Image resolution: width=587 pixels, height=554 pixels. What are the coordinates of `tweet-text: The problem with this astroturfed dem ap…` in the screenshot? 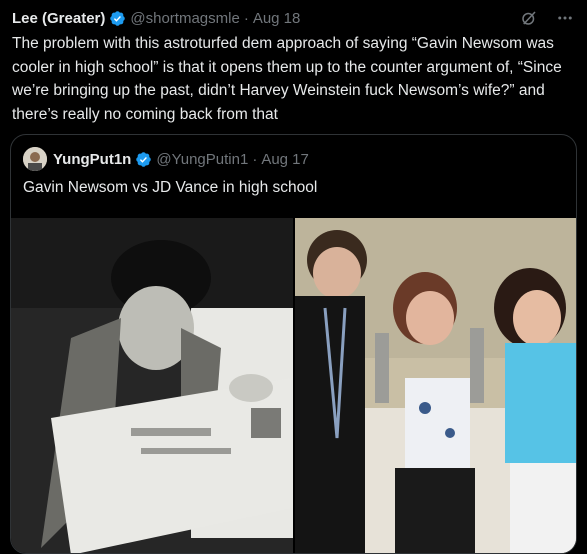 It's located at (287, 79).